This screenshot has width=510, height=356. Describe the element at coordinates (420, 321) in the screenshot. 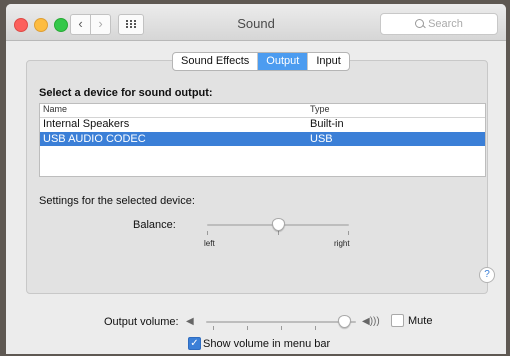

I see `mute-label: Mute` at that location.